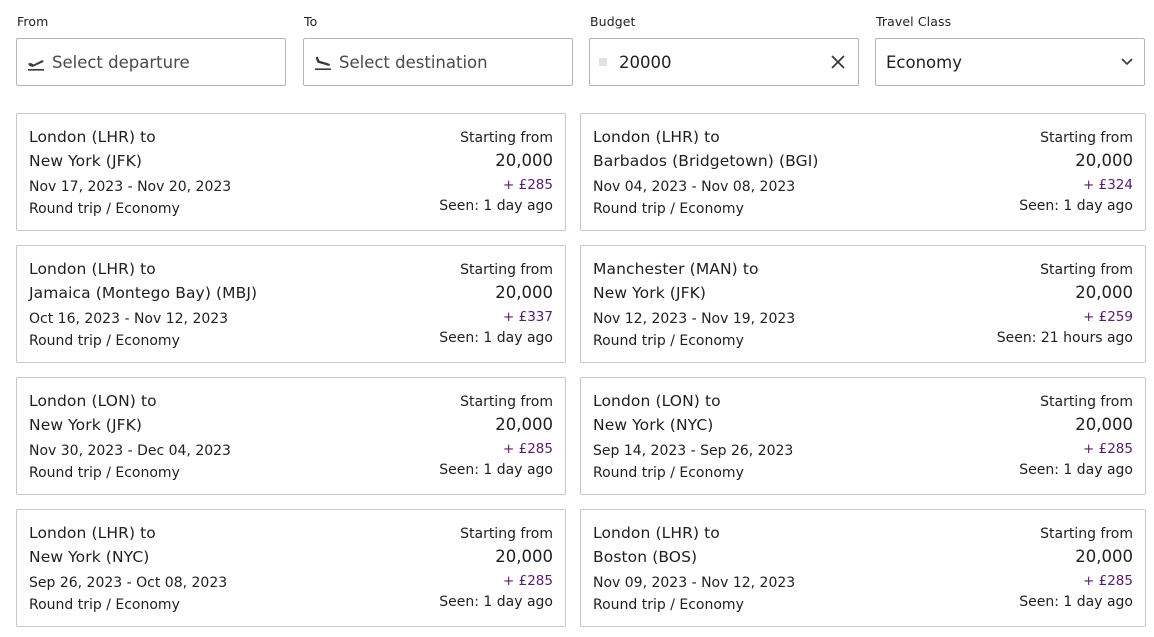 This screenshot has width=1154, height=637. I want to click on from-label: From, so click(33, 21).